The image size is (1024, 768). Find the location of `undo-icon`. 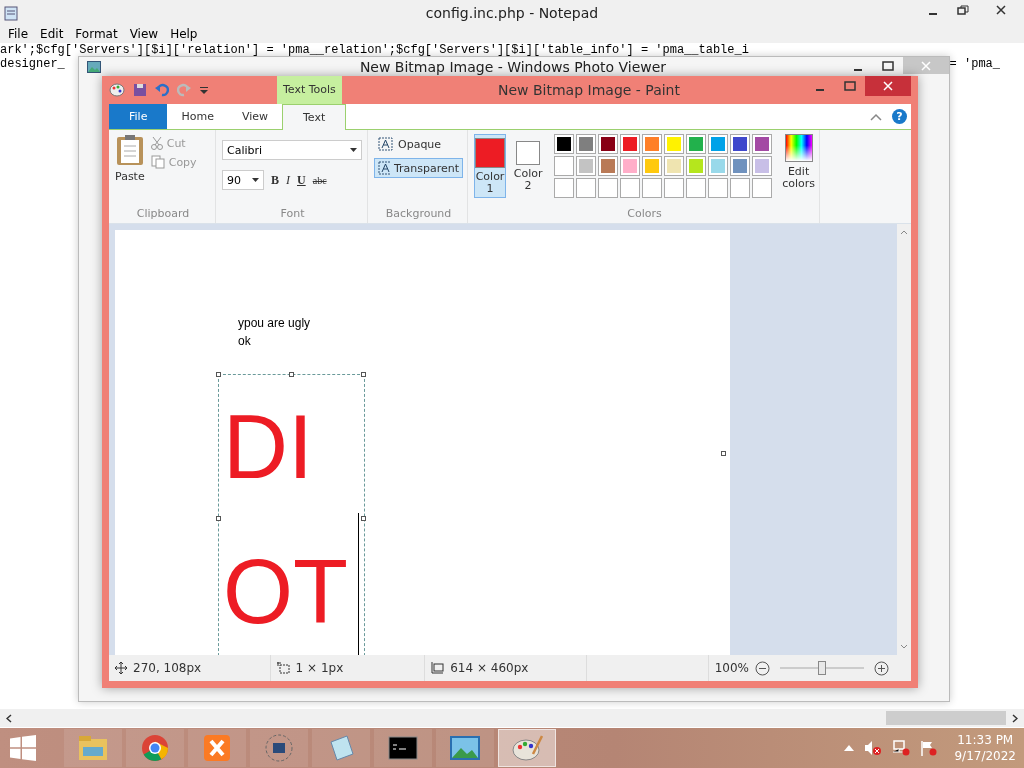

undo-icon is located at coordinates (162, 90).